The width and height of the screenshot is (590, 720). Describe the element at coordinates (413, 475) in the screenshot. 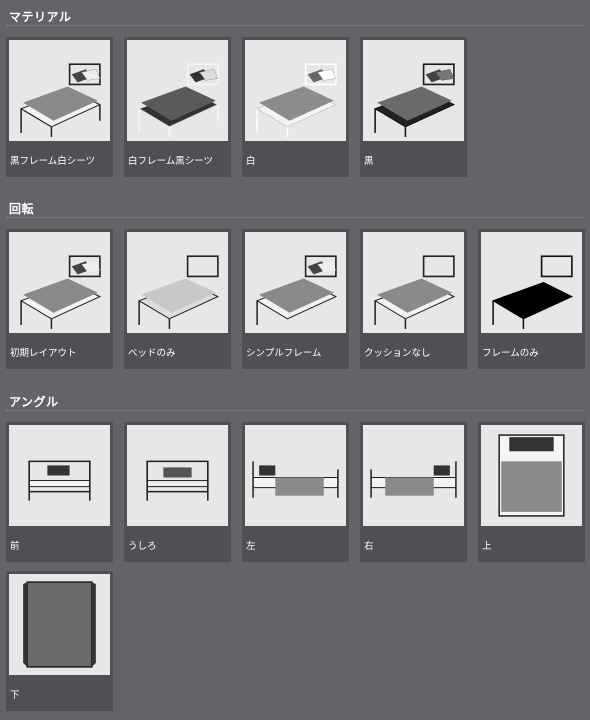

I see `bed-right-image` at that location.